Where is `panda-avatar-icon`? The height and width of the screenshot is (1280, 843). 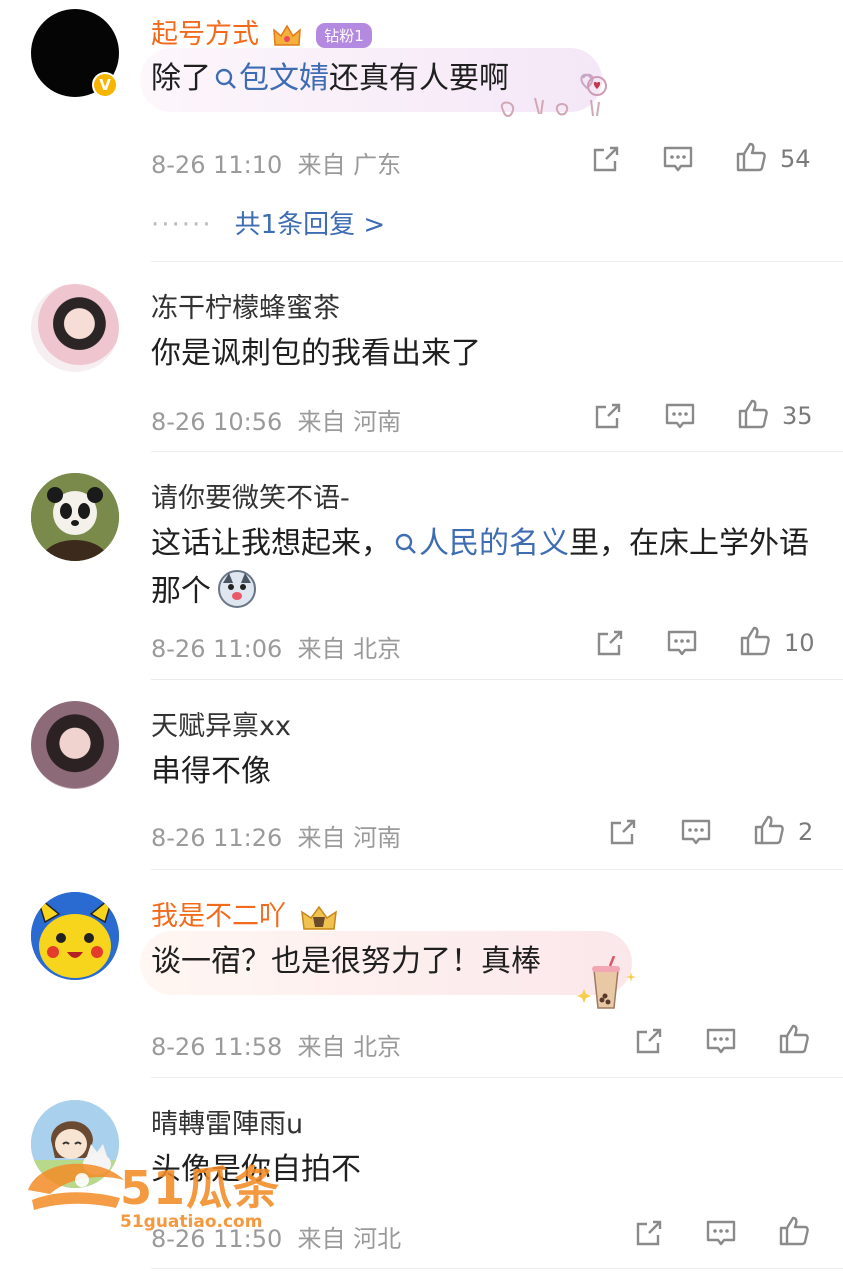
panda-avatar-icon is located at coordinates (75, 517).